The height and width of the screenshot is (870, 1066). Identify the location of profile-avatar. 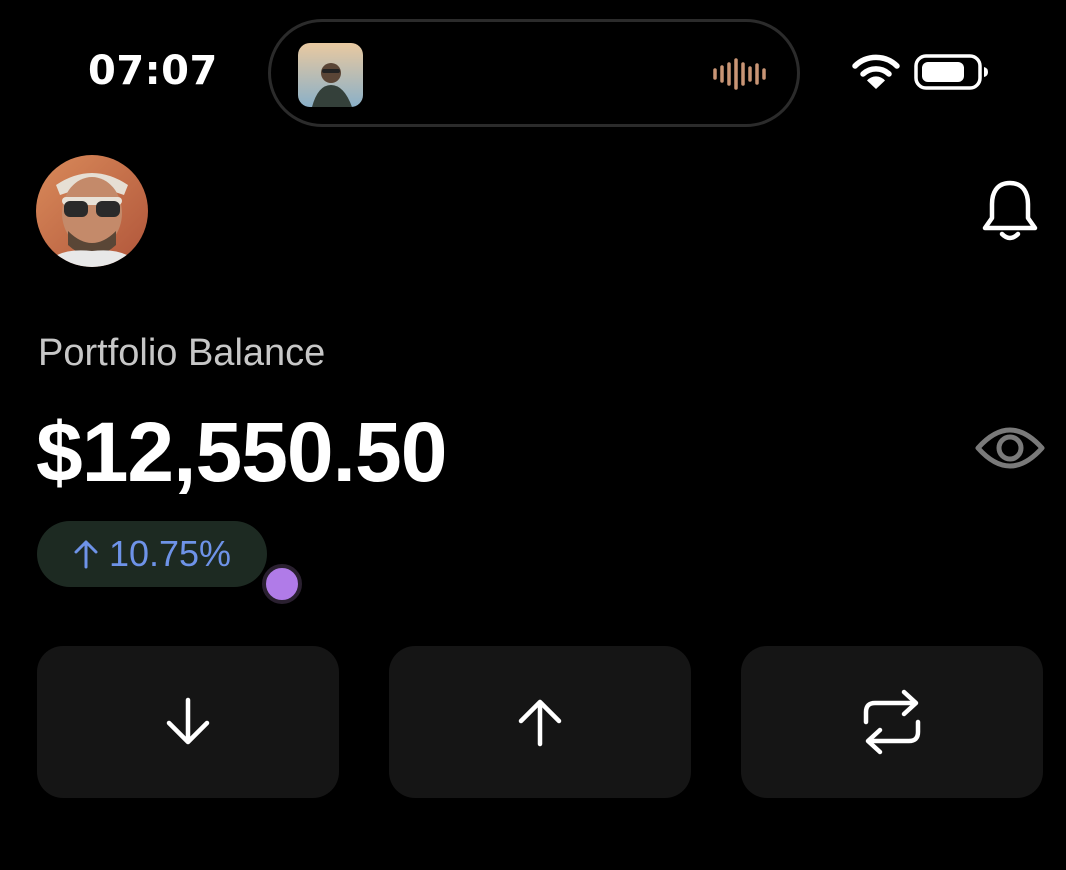
(92, 211).